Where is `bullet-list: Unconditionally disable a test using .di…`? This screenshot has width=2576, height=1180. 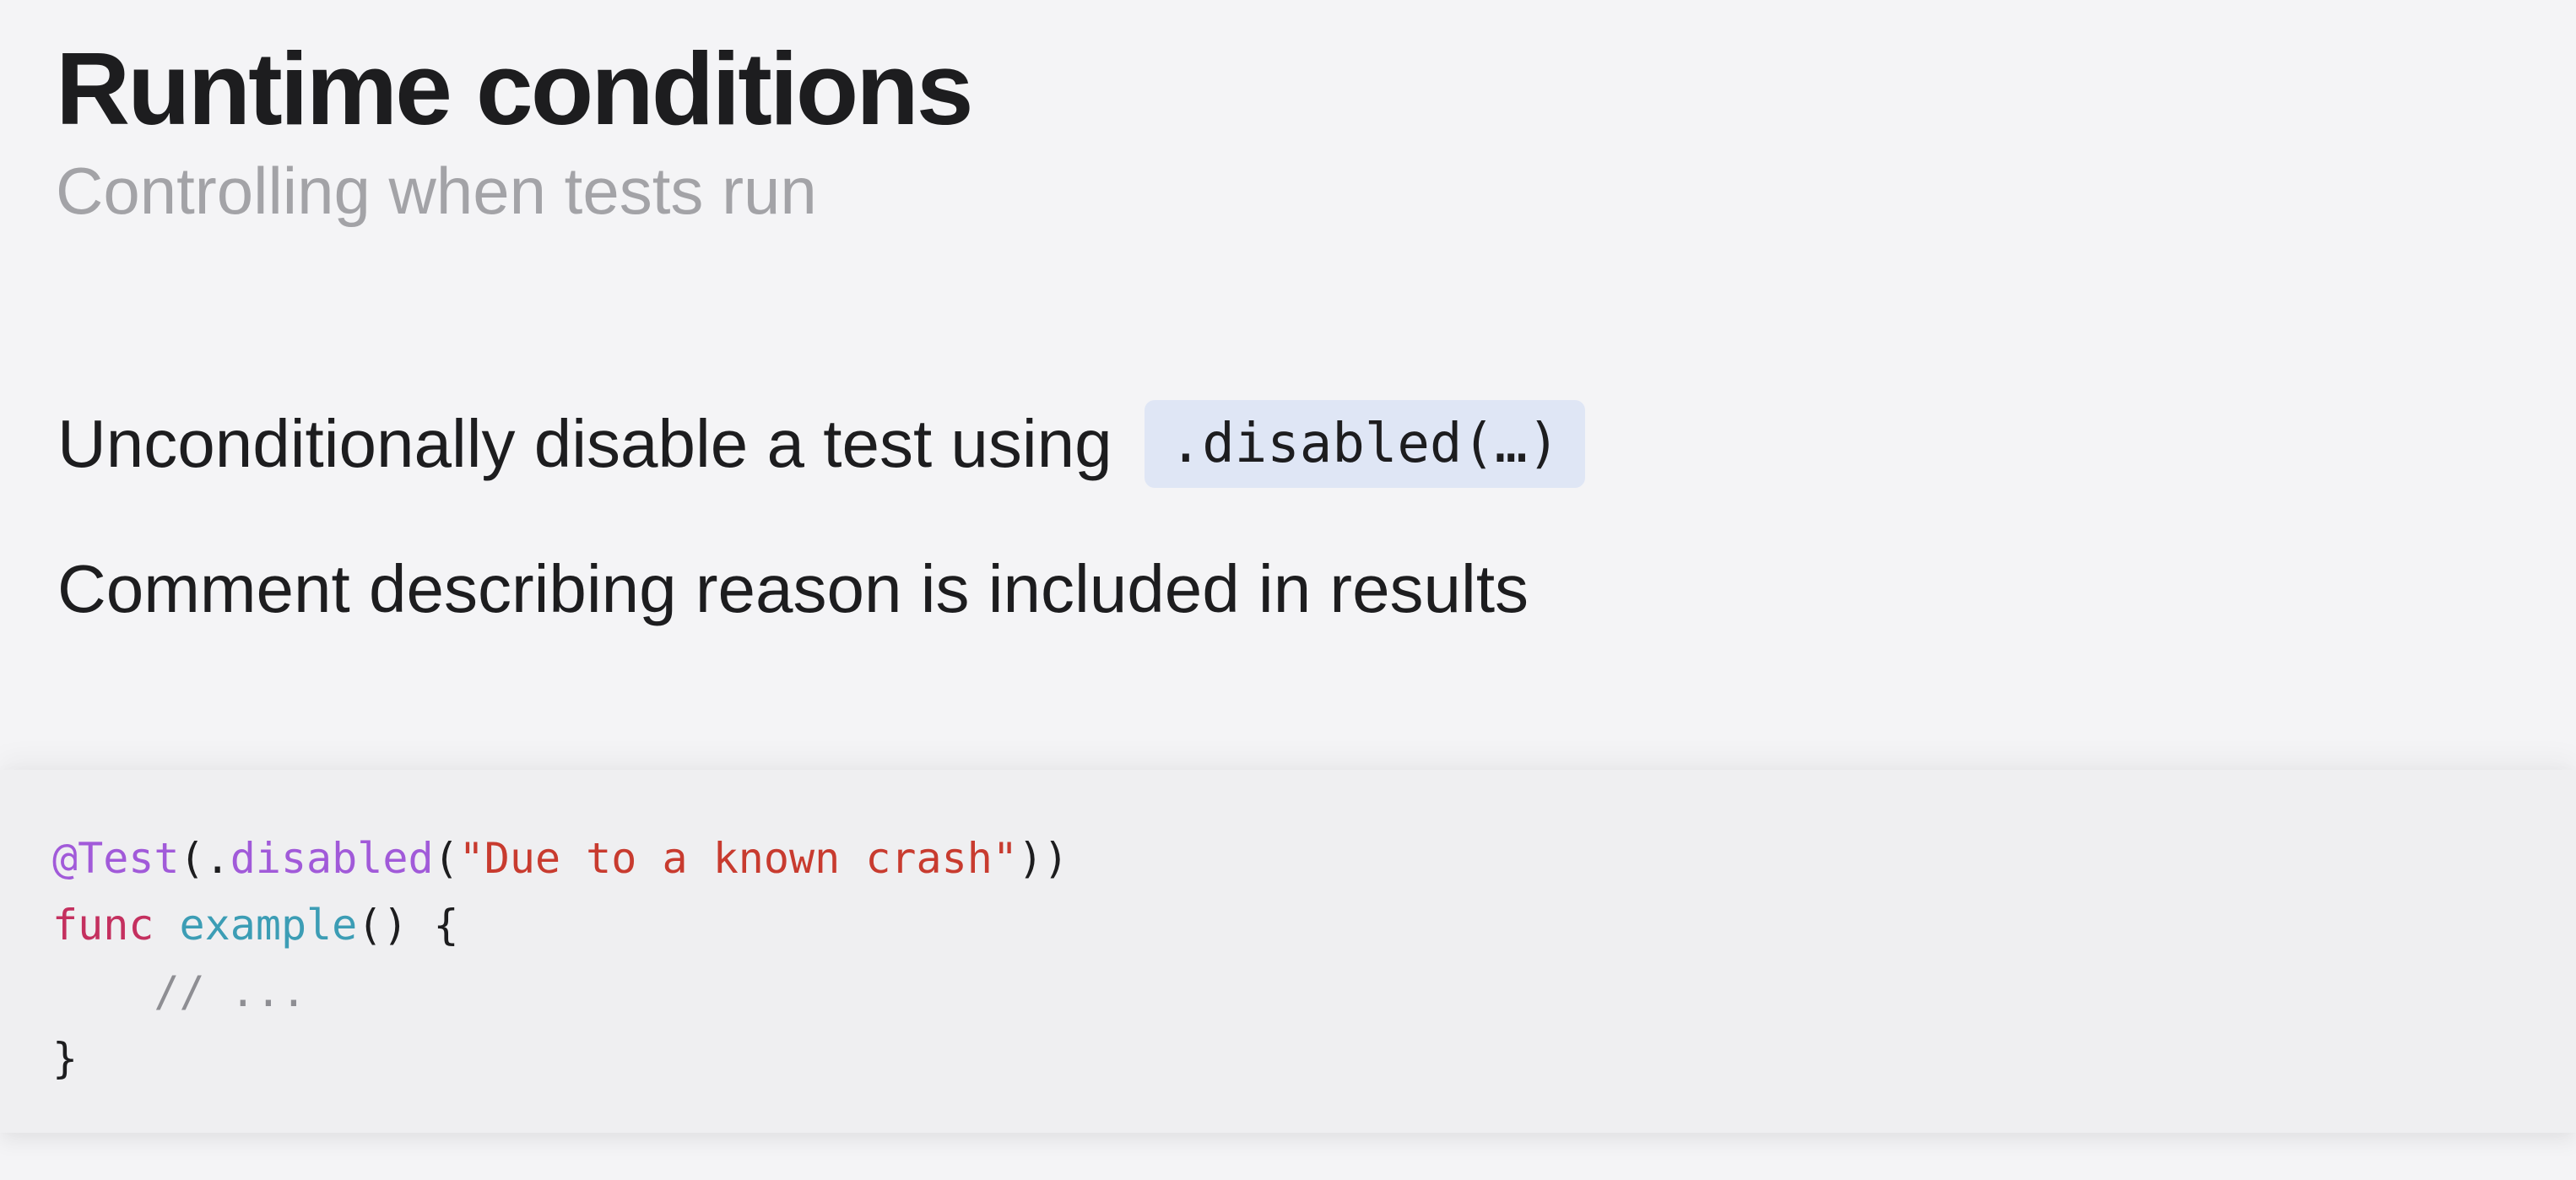 bullet-list: Unconditionally disable a test using .di… is located at coordinates (821, 516).